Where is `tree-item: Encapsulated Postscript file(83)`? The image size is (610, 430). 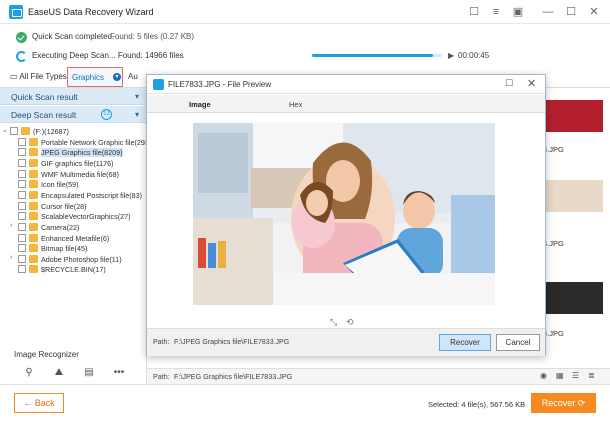
tree-item: Encapsulated Postscript file(83) is located at coordinates (73, 195).